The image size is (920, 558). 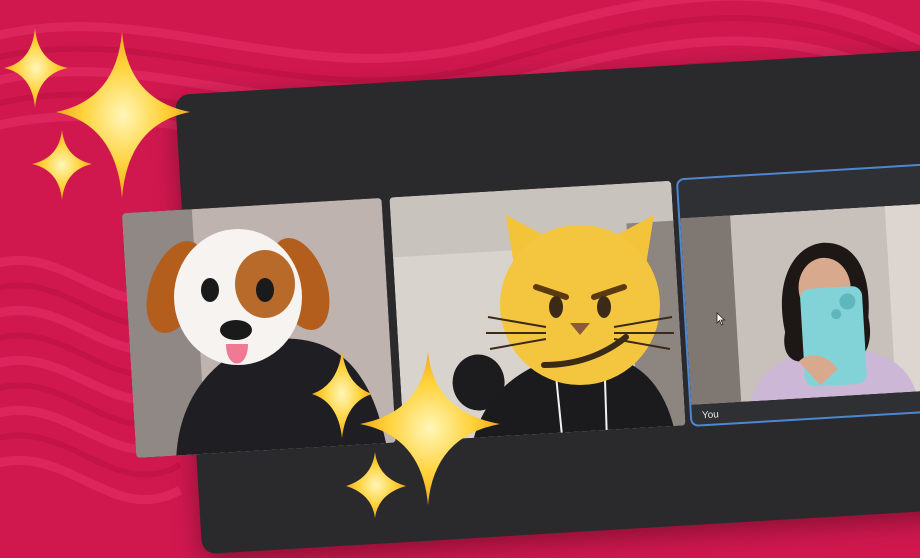 I want to click on dog-emoji-icon, so click(x=238, y=297).